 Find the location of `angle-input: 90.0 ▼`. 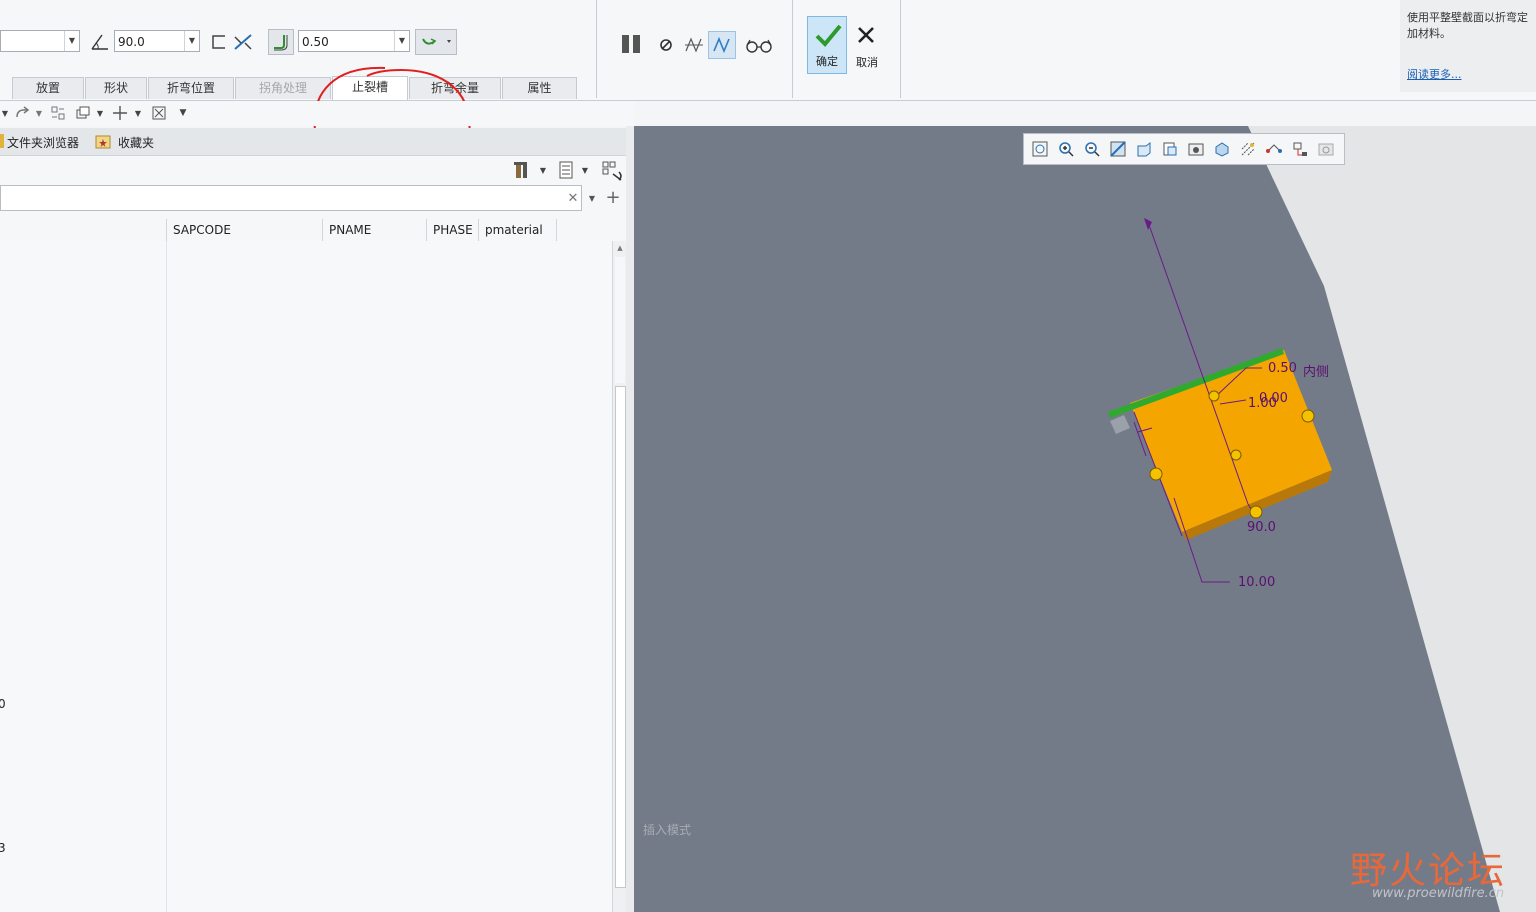

angle-input: 90.0 ▼ is located at coordinates (157, 41).